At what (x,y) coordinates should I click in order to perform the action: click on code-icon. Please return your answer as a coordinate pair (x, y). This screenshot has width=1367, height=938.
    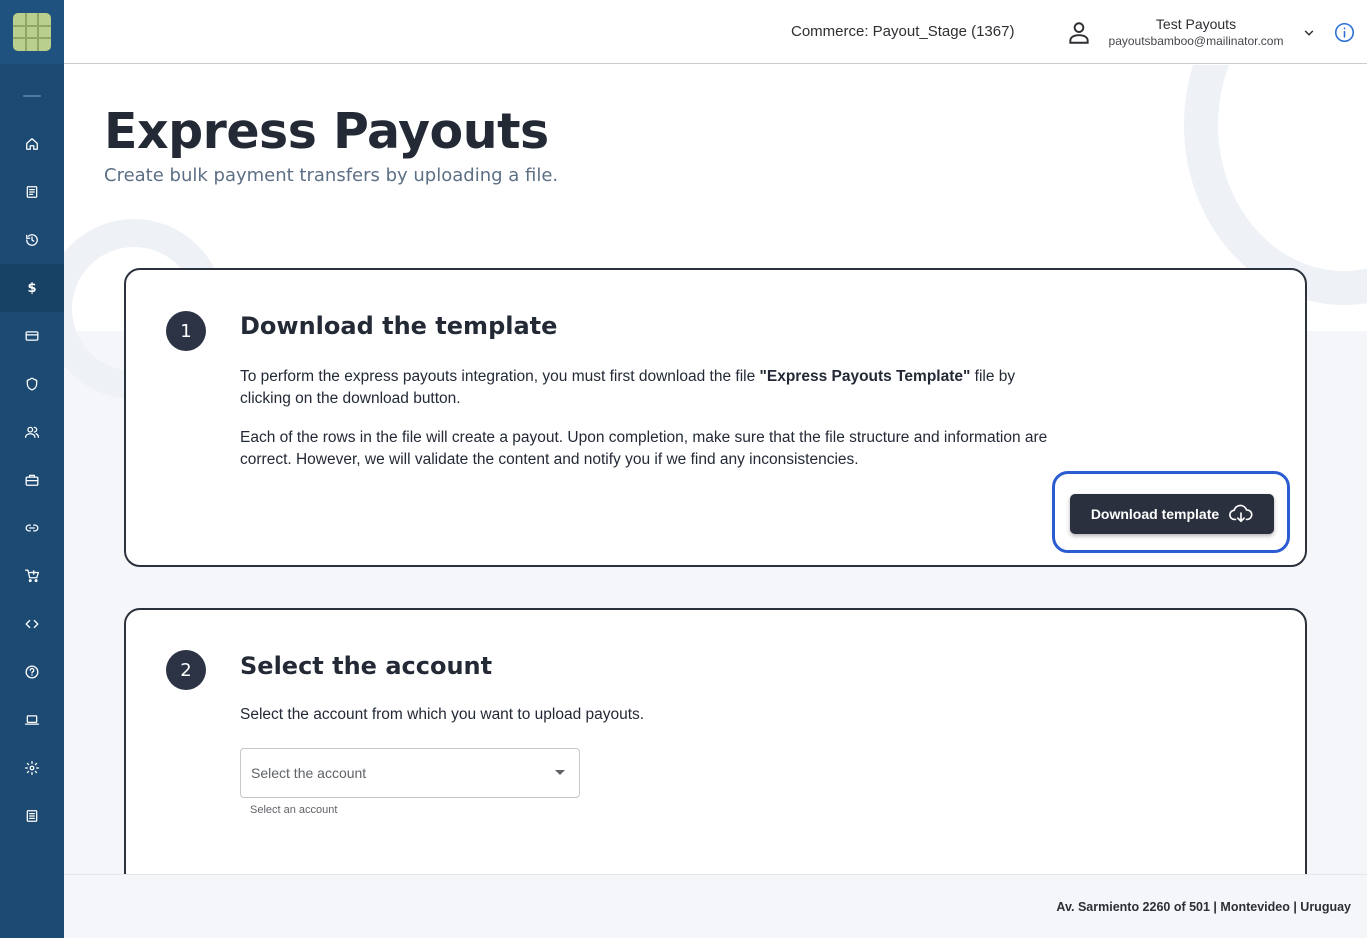
    Looking at the image, I should click on (32, 624).